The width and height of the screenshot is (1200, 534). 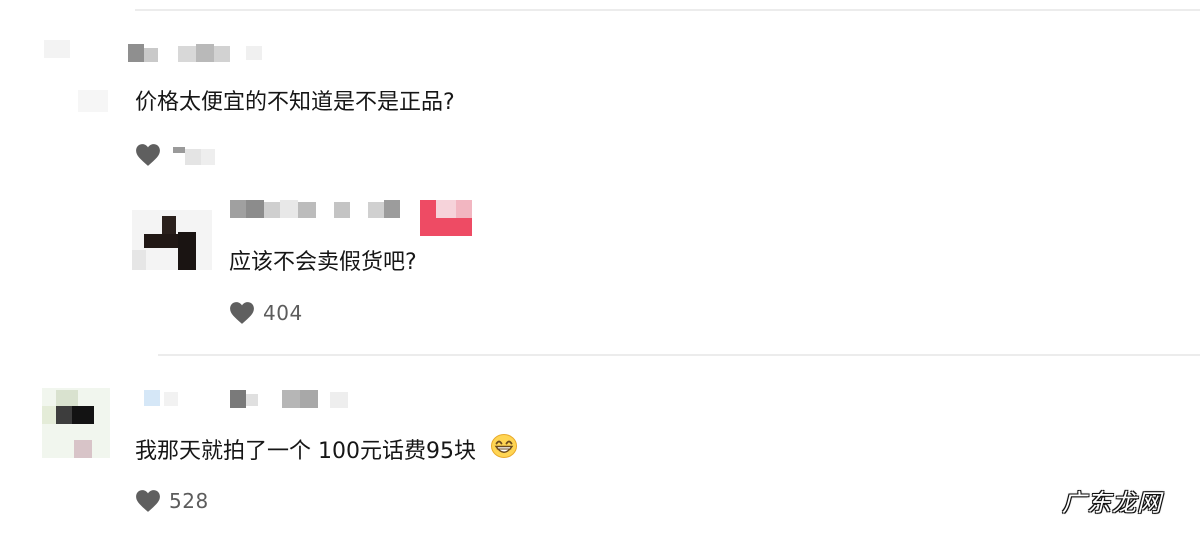 What do you see at coordinates (173, 241) in the screenshot?
I see `reply-avatar` at bounding box center [173, 241].